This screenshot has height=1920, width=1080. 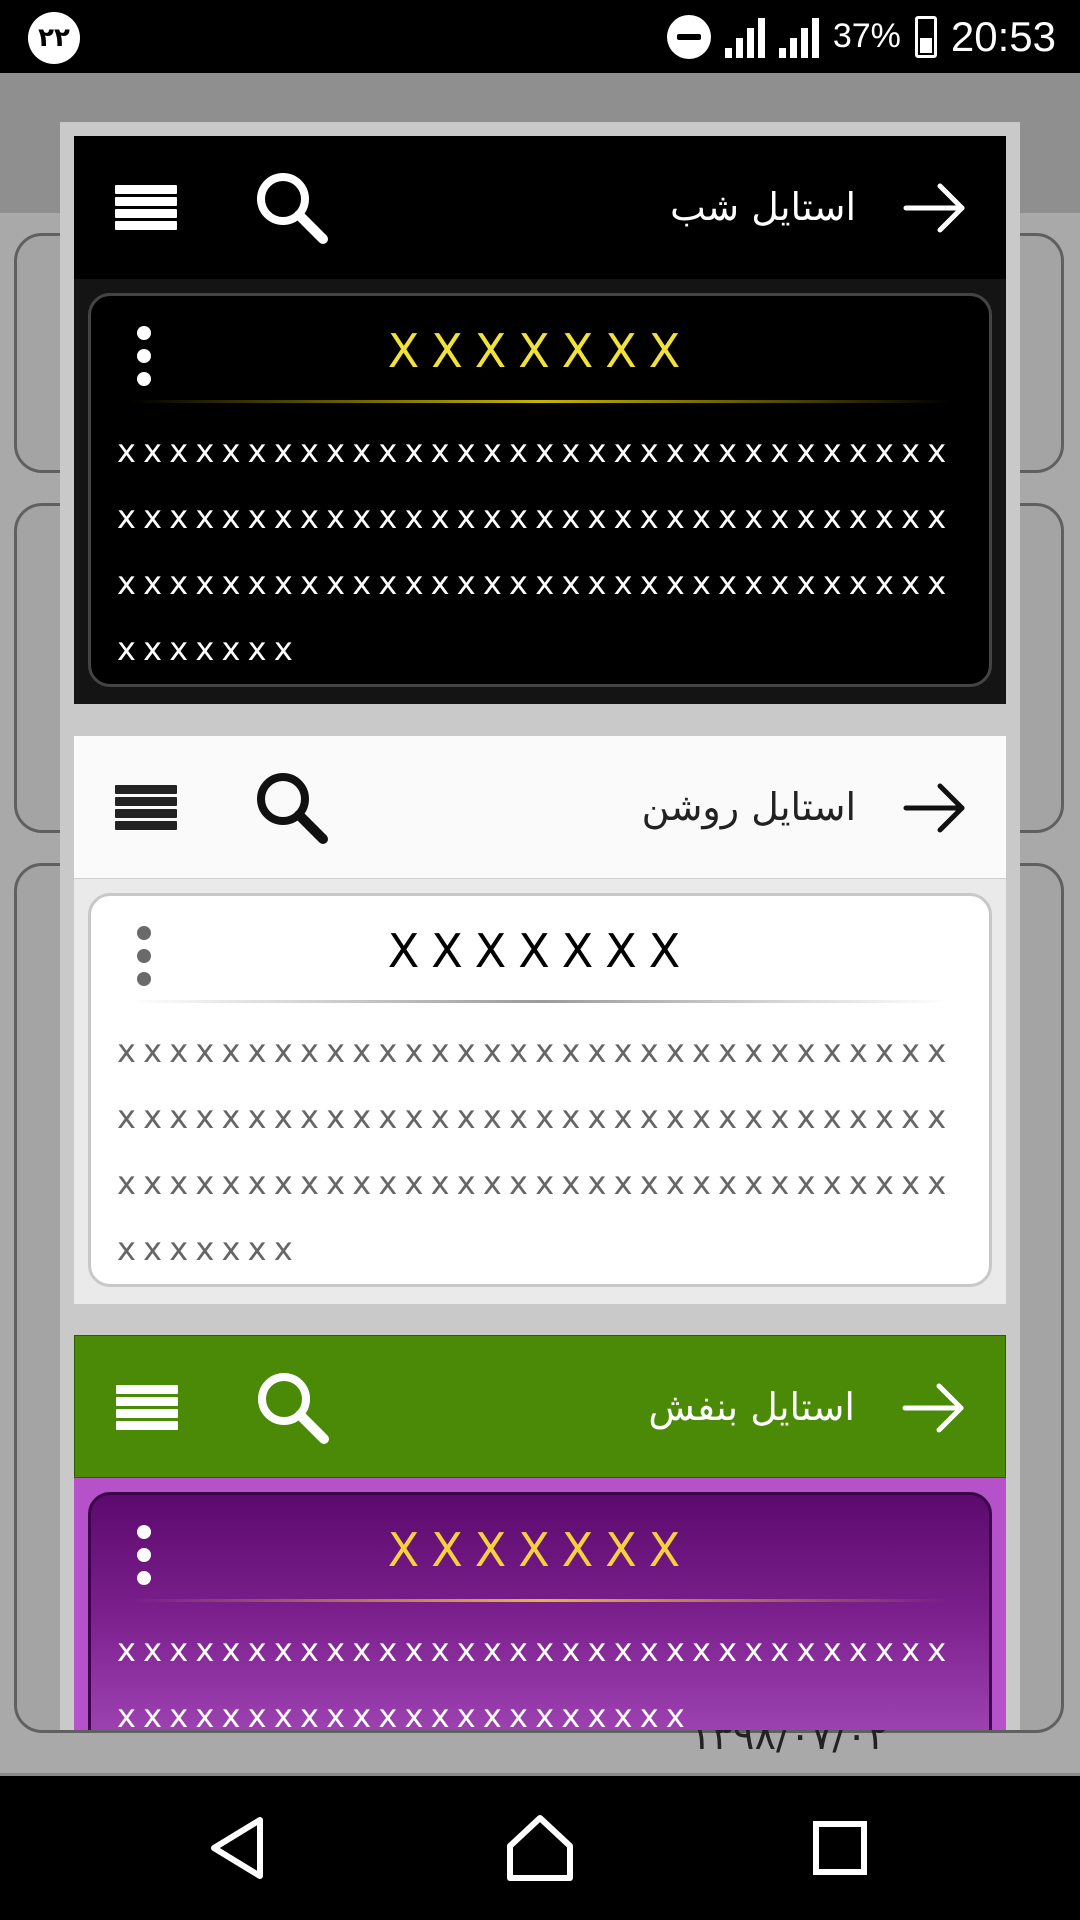 I want to click on do-not-disturb-icon, so click(x=688, y=36).